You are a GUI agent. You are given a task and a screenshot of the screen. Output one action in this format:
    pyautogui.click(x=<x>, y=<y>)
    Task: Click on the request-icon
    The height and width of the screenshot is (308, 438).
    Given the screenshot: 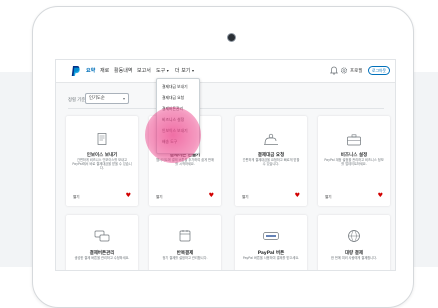 What is the action you would take?
    pyautogui.click(x=271, y=139)
    